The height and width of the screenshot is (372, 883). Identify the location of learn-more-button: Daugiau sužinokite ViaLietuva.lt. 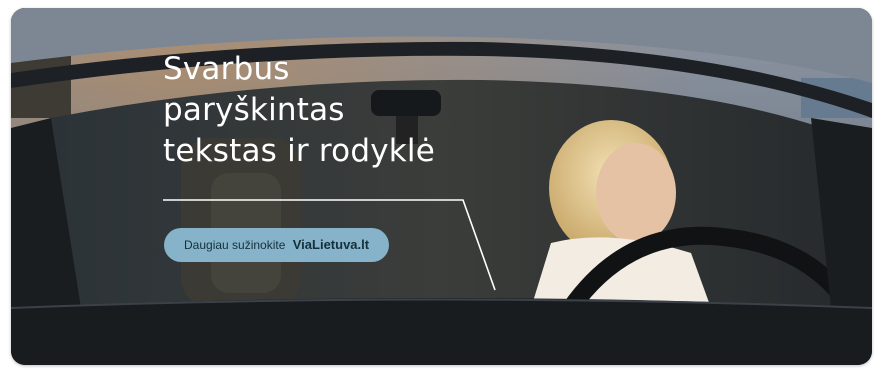
(277, 245).